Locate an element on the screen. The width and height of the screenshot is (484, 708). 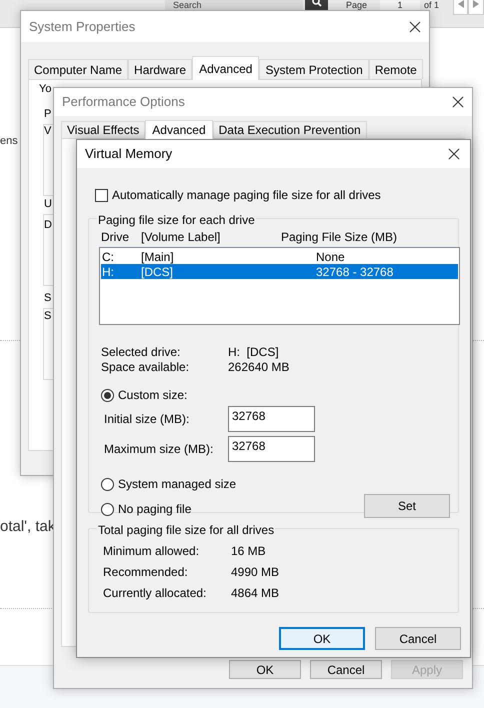
paging-size: None is located at coordinates (330, 257).